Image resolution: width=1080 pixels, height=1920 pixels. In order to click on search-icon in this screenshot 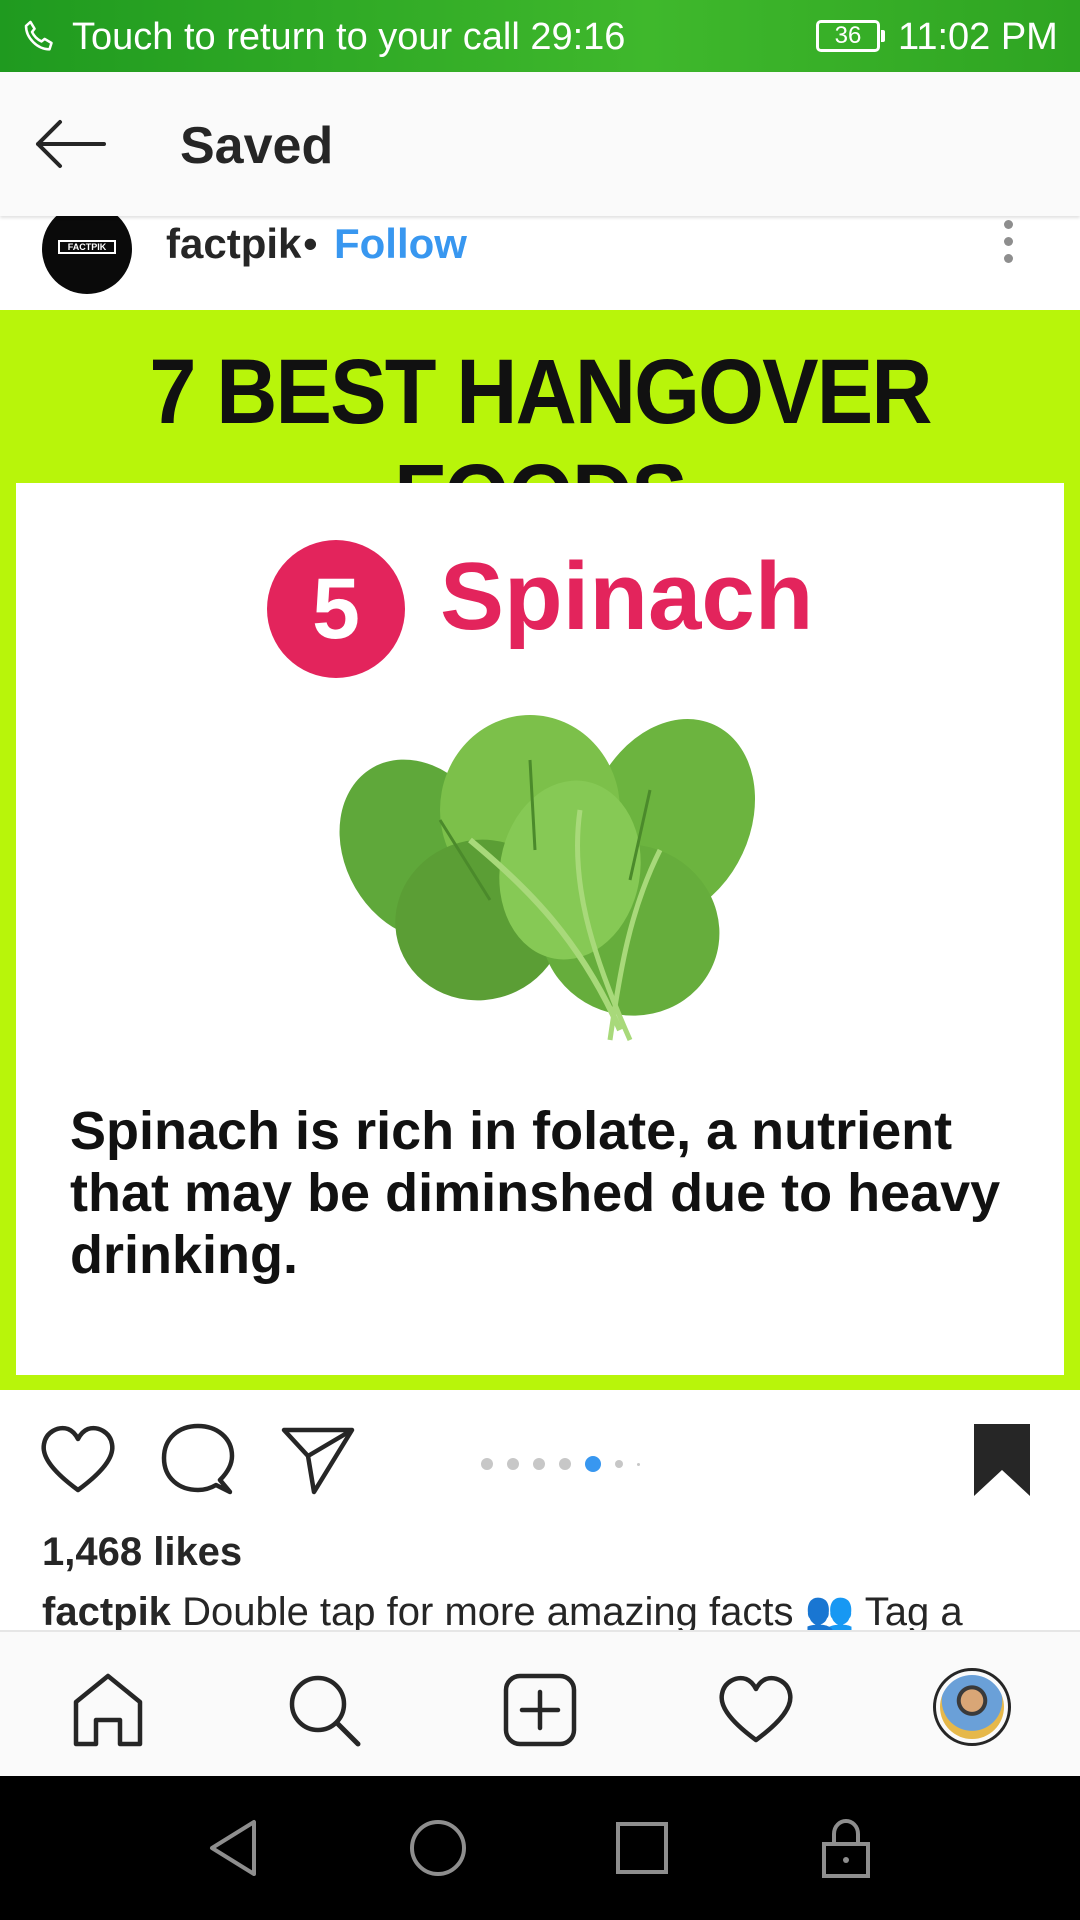, I will do `click(324, 1710)`.